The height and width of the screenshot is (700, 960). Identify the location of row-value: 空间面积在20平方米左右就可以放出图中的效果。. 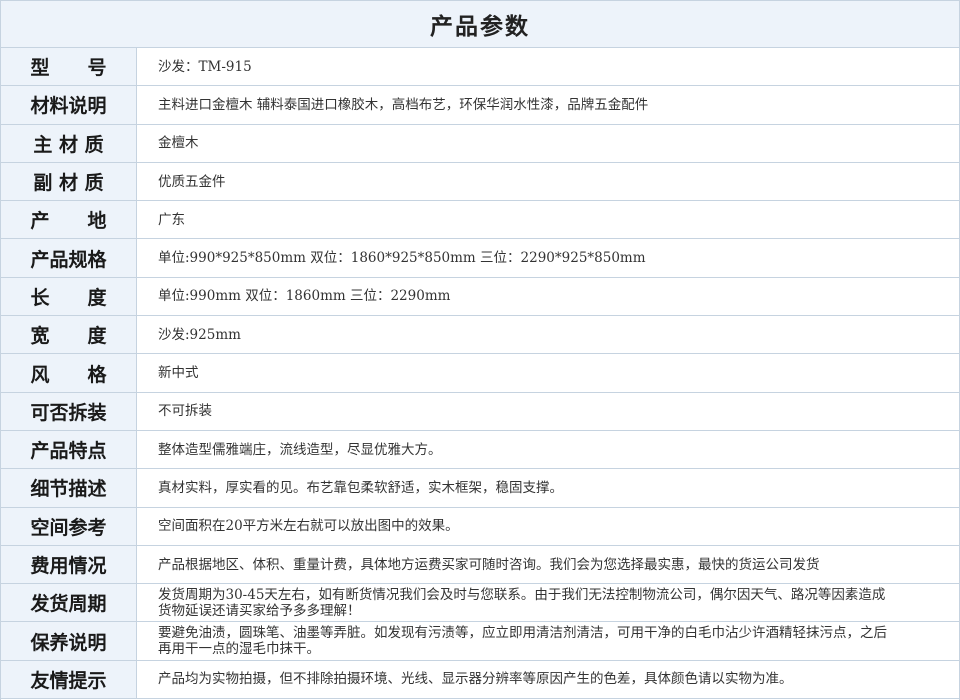
(308, 526).